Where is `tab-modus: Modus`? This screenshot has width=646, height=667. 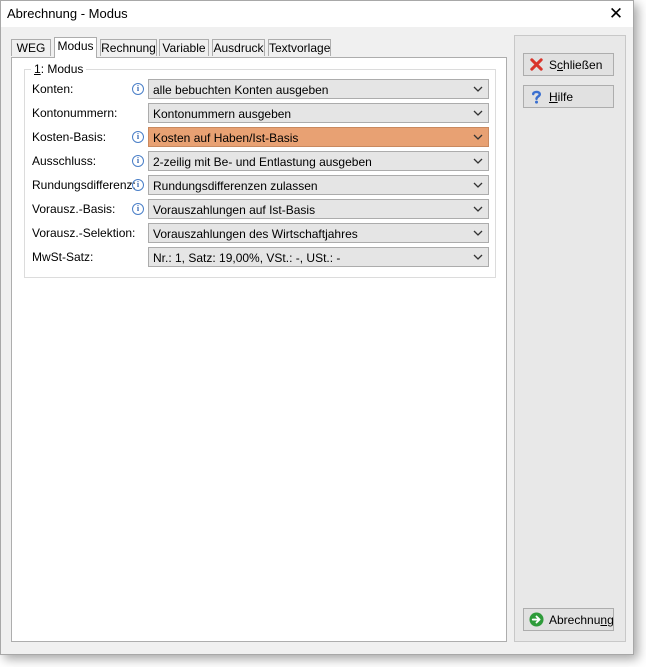
tab-modus: Modus is located at coordinates (75, 47).